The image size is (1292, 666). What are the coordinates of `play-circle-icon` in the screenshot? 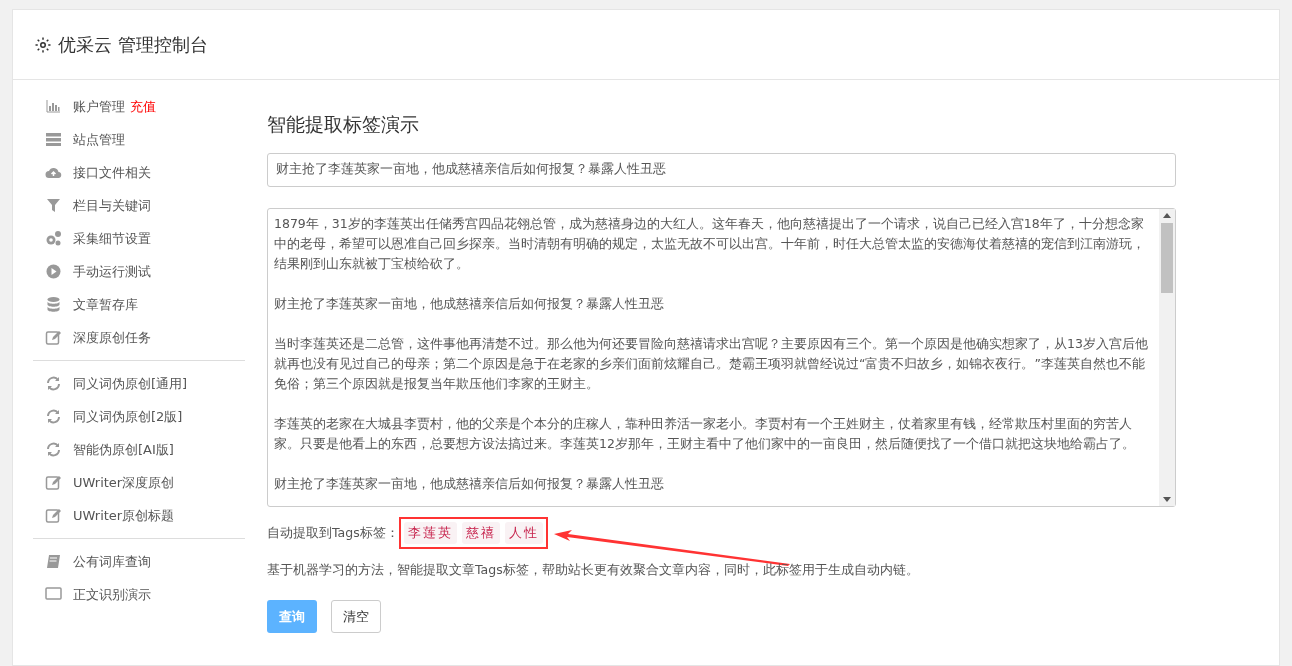 It's located at (53, 271).